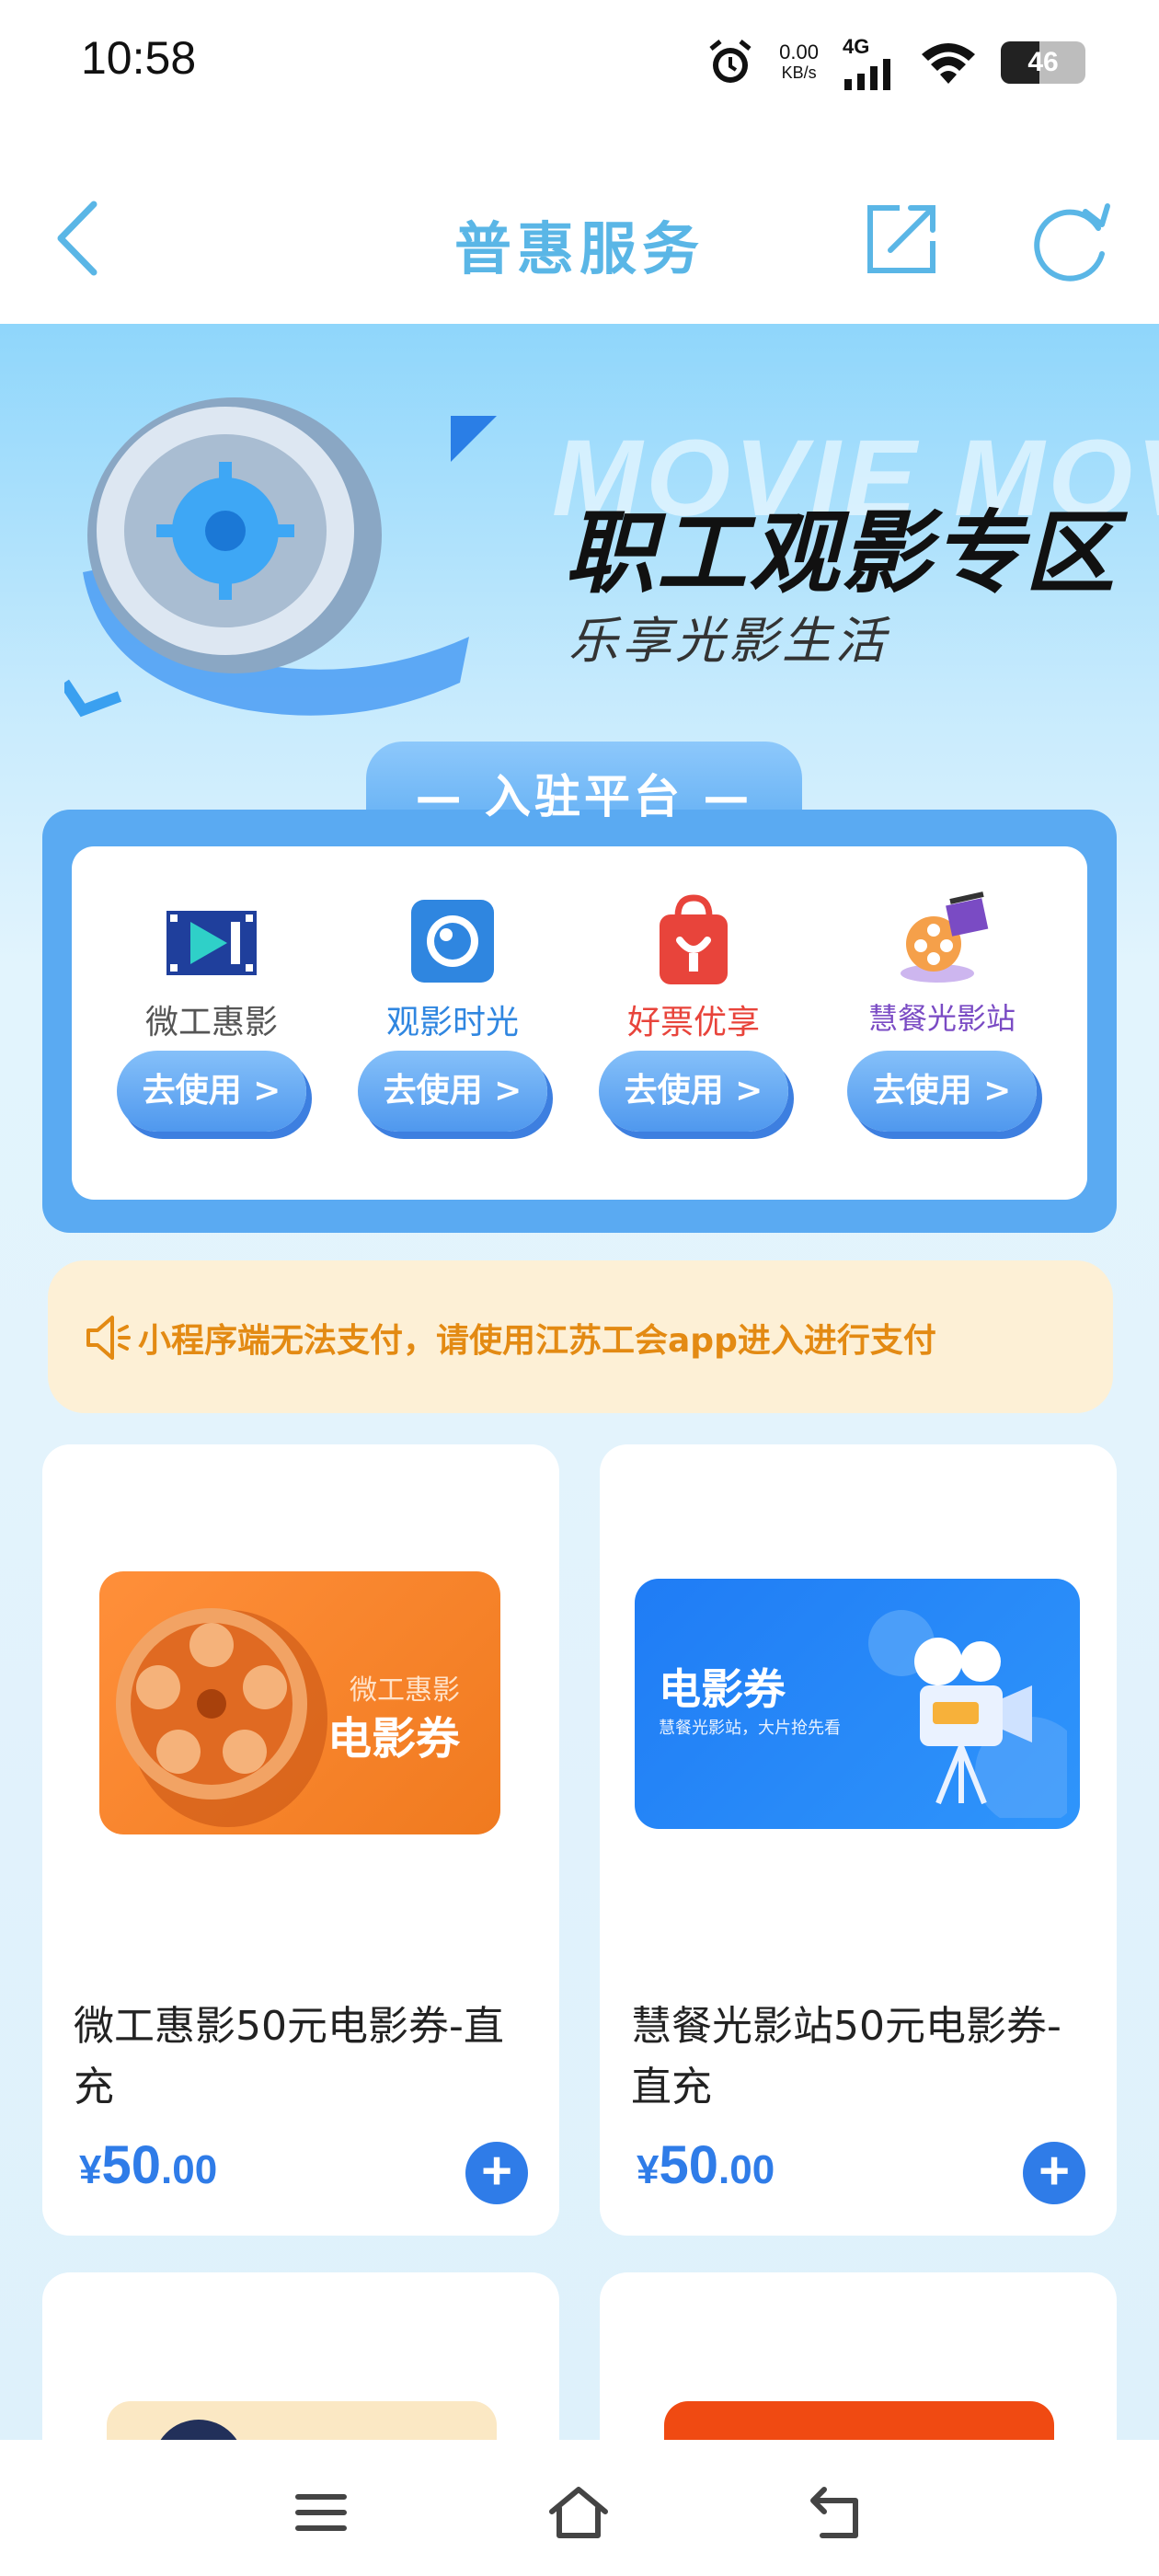 The image size is (1159, 2576). I want to click on cell-signal: 4G, so click(869, 62).